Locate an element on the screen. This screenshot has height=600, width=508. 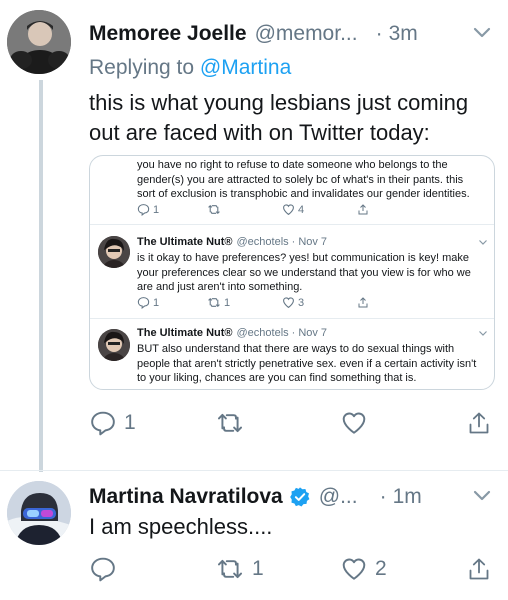
tweet-header: Martina Navratilova @... · 1m is located at coordinates (294, 497).